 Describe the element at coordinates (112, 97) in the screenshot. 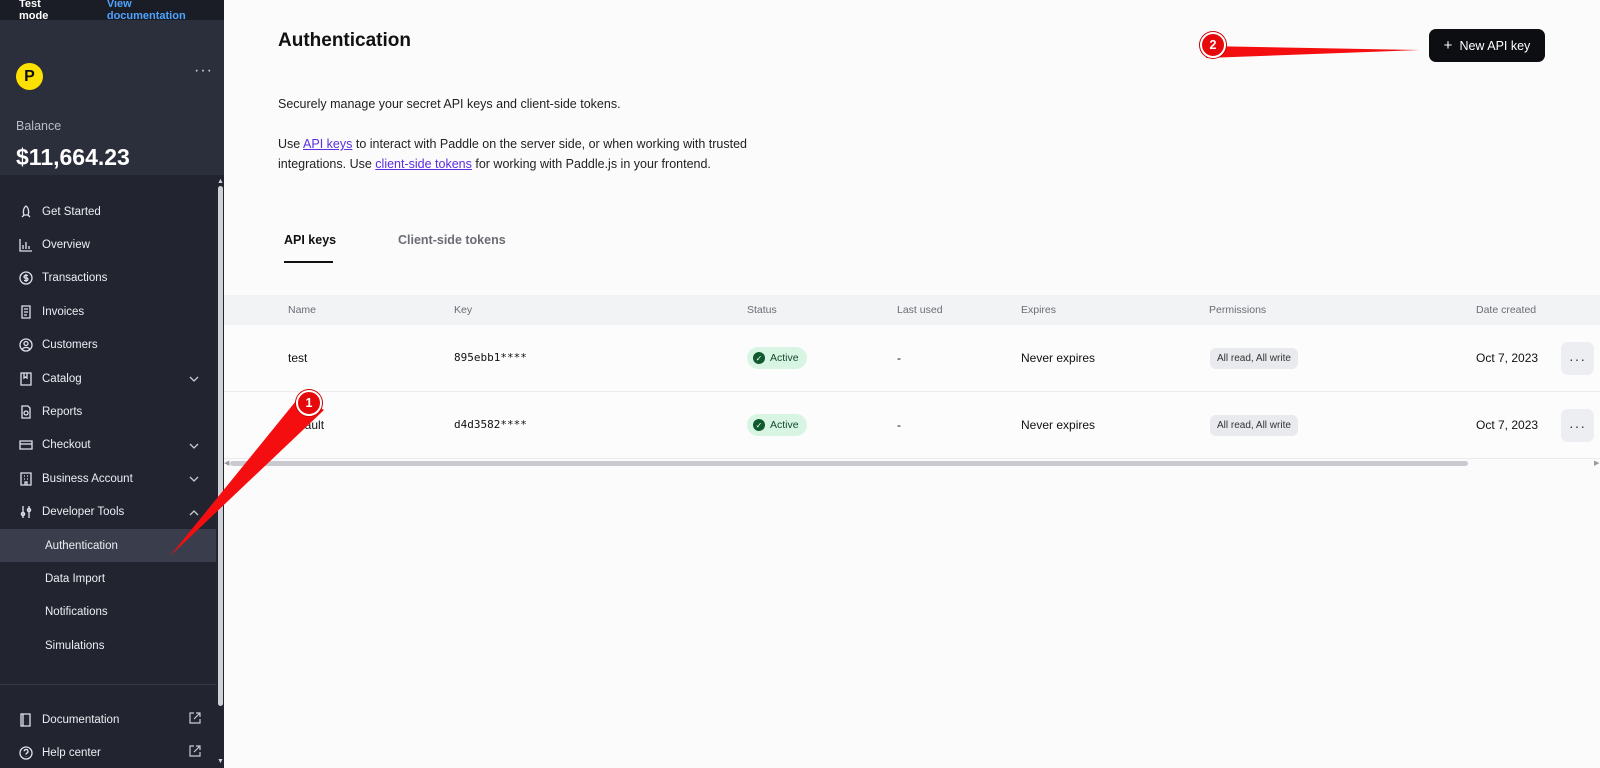

I see `account-header: P ··· Balance $11,664.23` at that location.